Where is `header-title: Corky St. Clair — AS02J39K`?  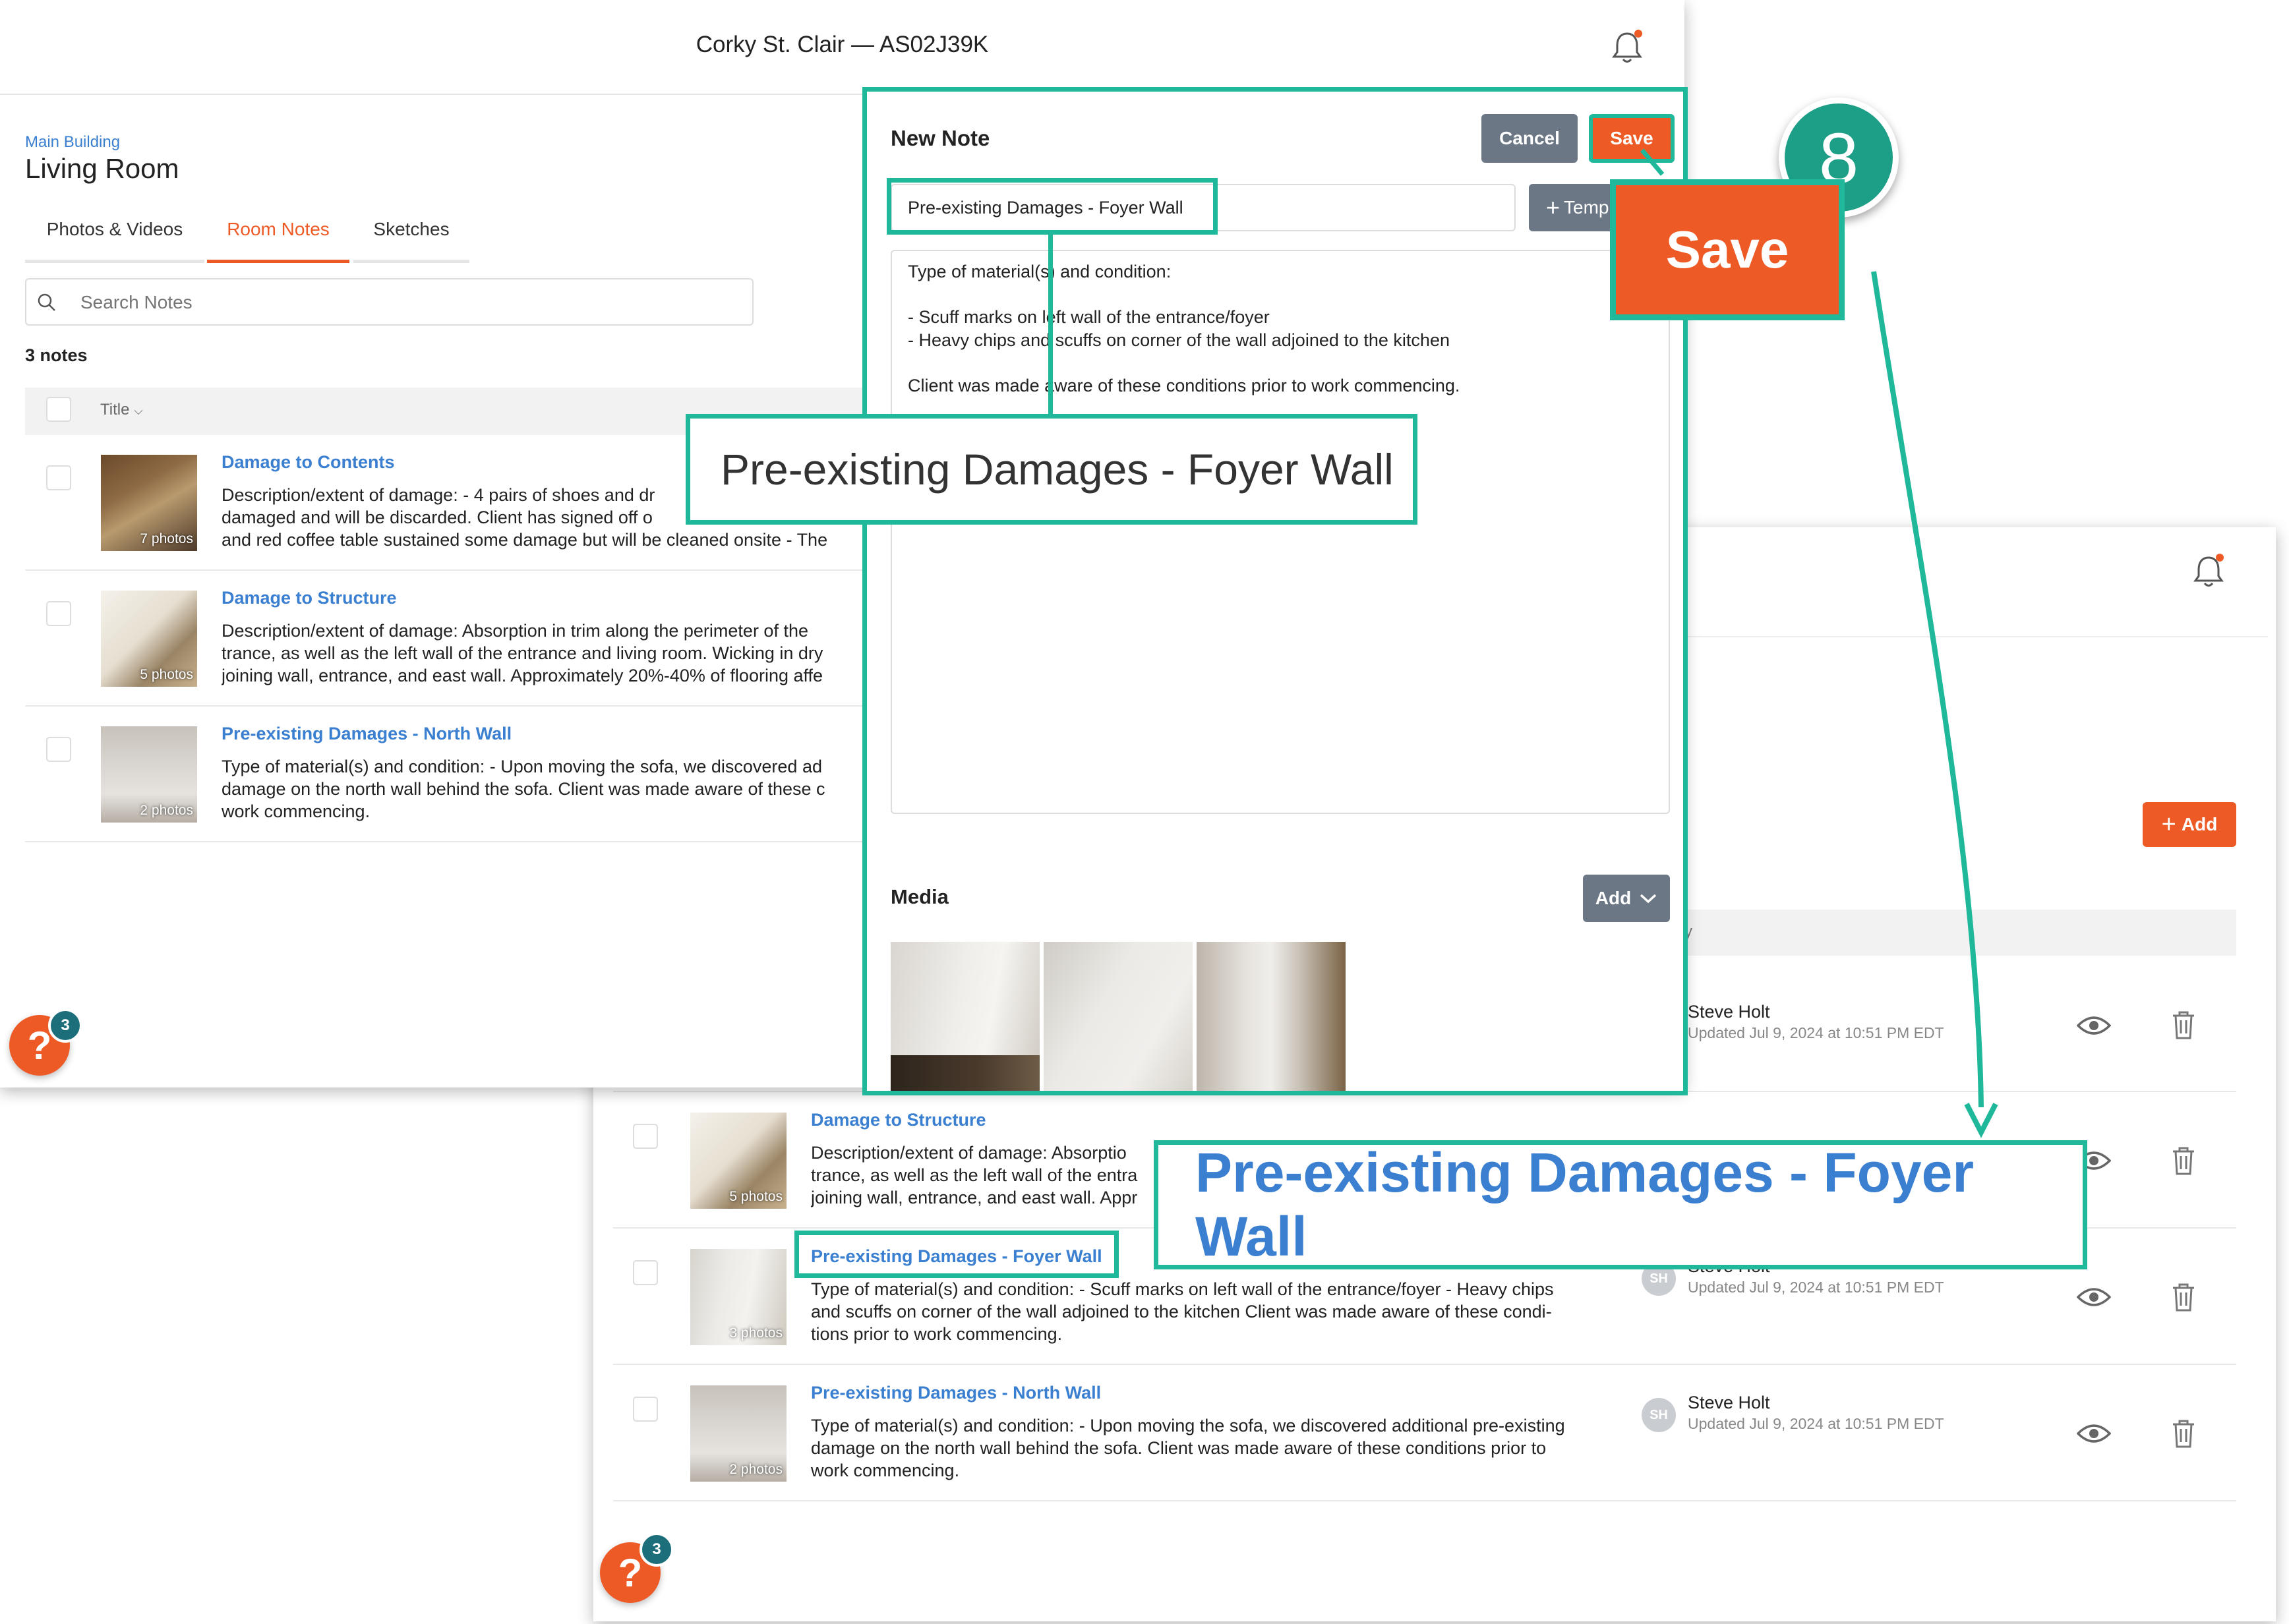 header-title: Corky St. Clair — AS02J39K is located at coordinates (842, 44).